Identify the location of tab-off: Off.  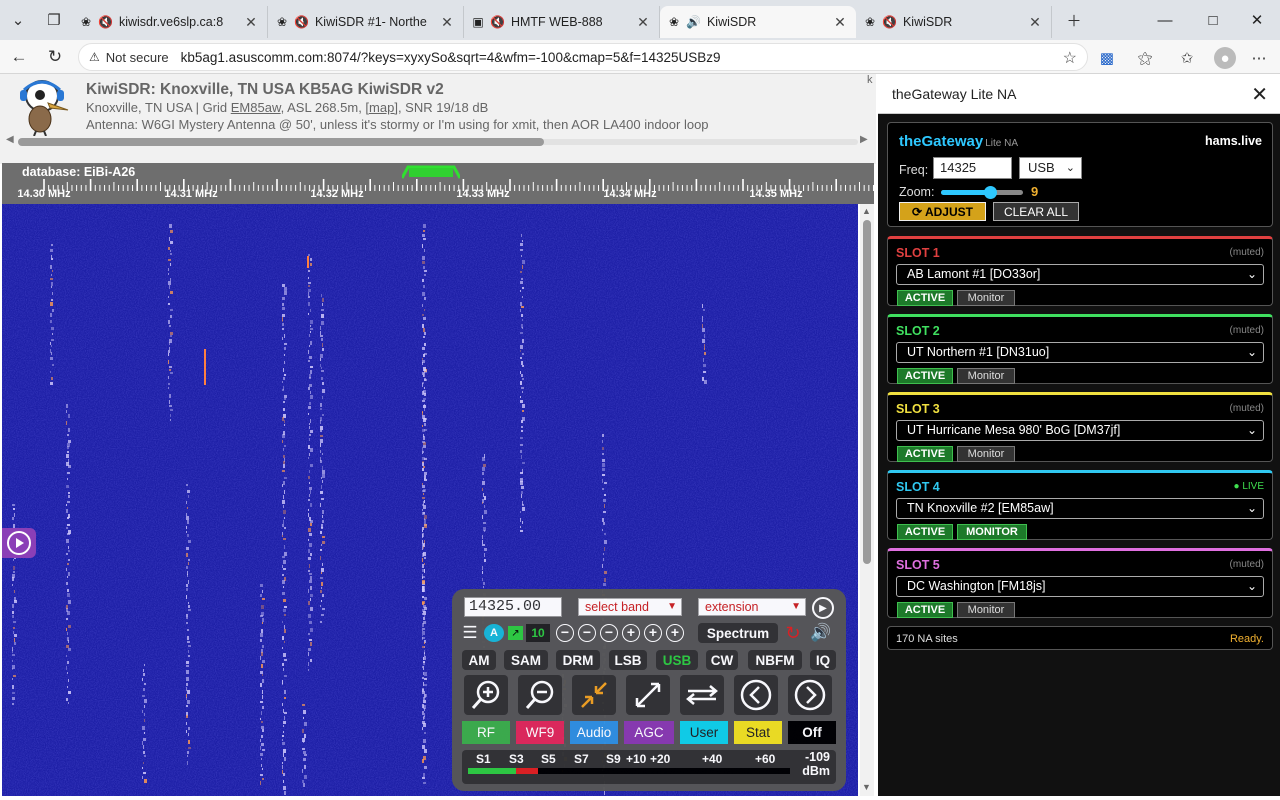
(812, 732).